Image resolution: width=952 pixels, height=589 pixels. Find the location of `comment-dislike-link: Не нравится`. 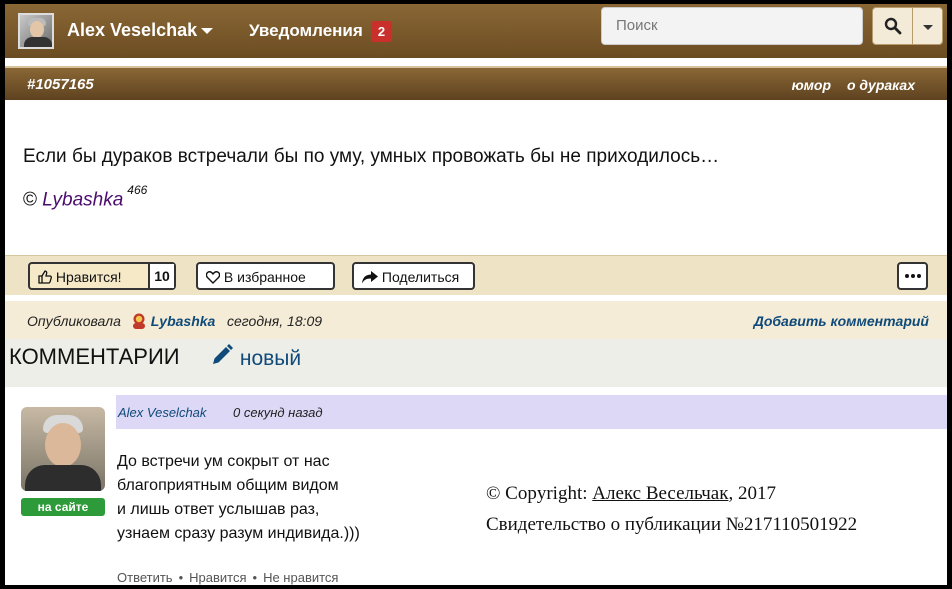

comment-dislike-link: Не нравится is located at coordinates (300, 577).